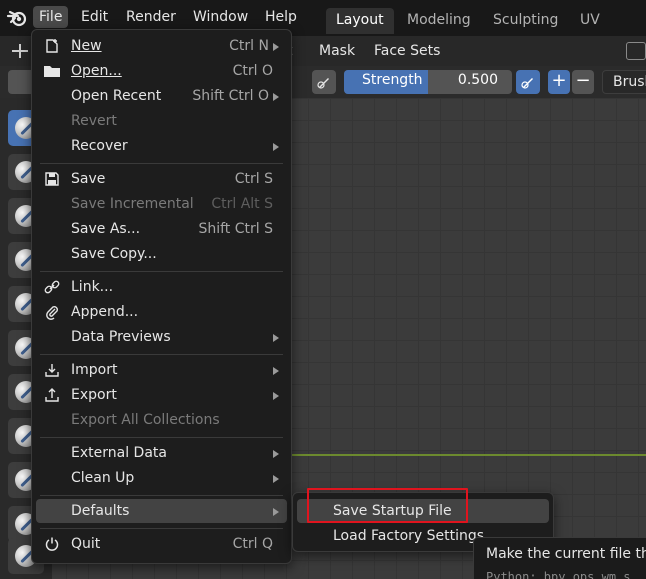 This screenshot has width=646, height=579. Describe the element at coordinates (220, 17) in the screenshot. I see `menu-window: Window` at that location.